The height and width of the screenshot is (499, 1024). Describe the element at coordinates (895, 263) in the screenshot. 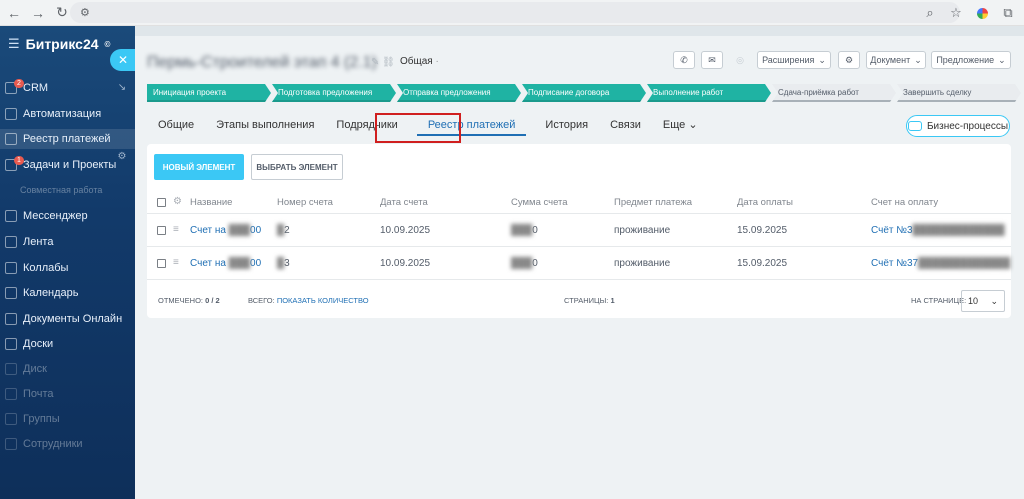

I see `row-invoice-text: Счёт №37` at that location.